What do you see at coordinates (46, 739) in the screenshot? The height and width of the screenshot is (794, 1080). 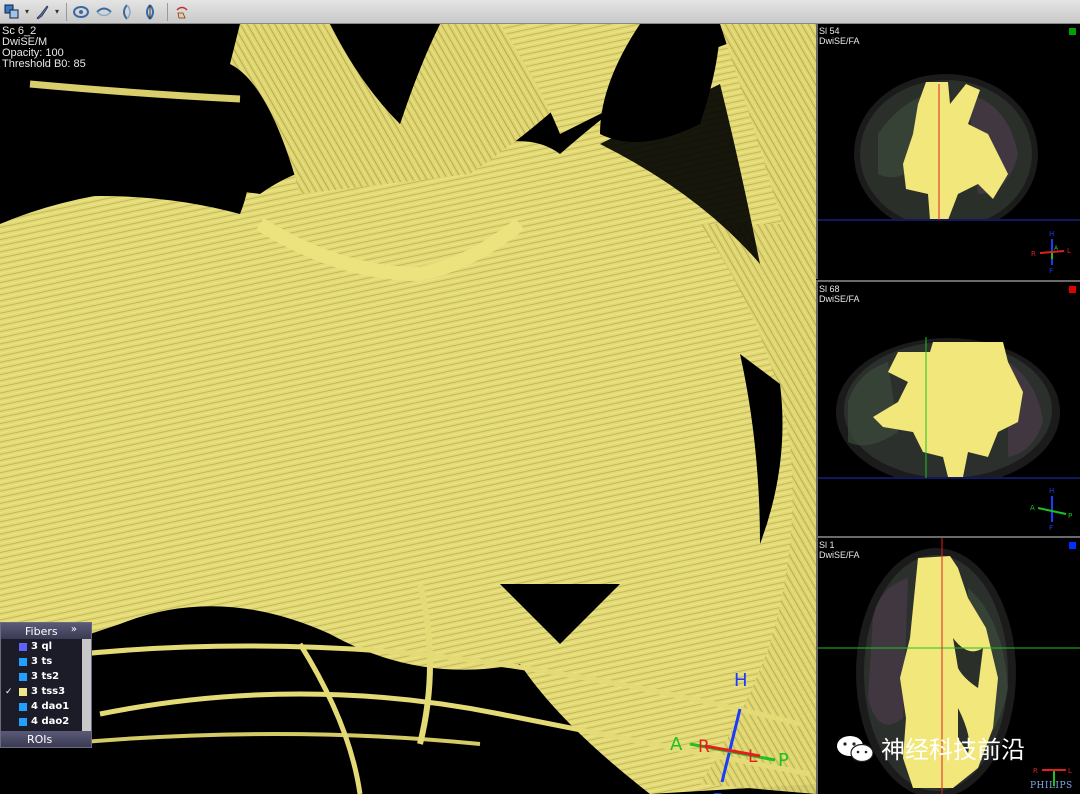 I see `rois-tab: ROIs` at bounding box center [46, 739].